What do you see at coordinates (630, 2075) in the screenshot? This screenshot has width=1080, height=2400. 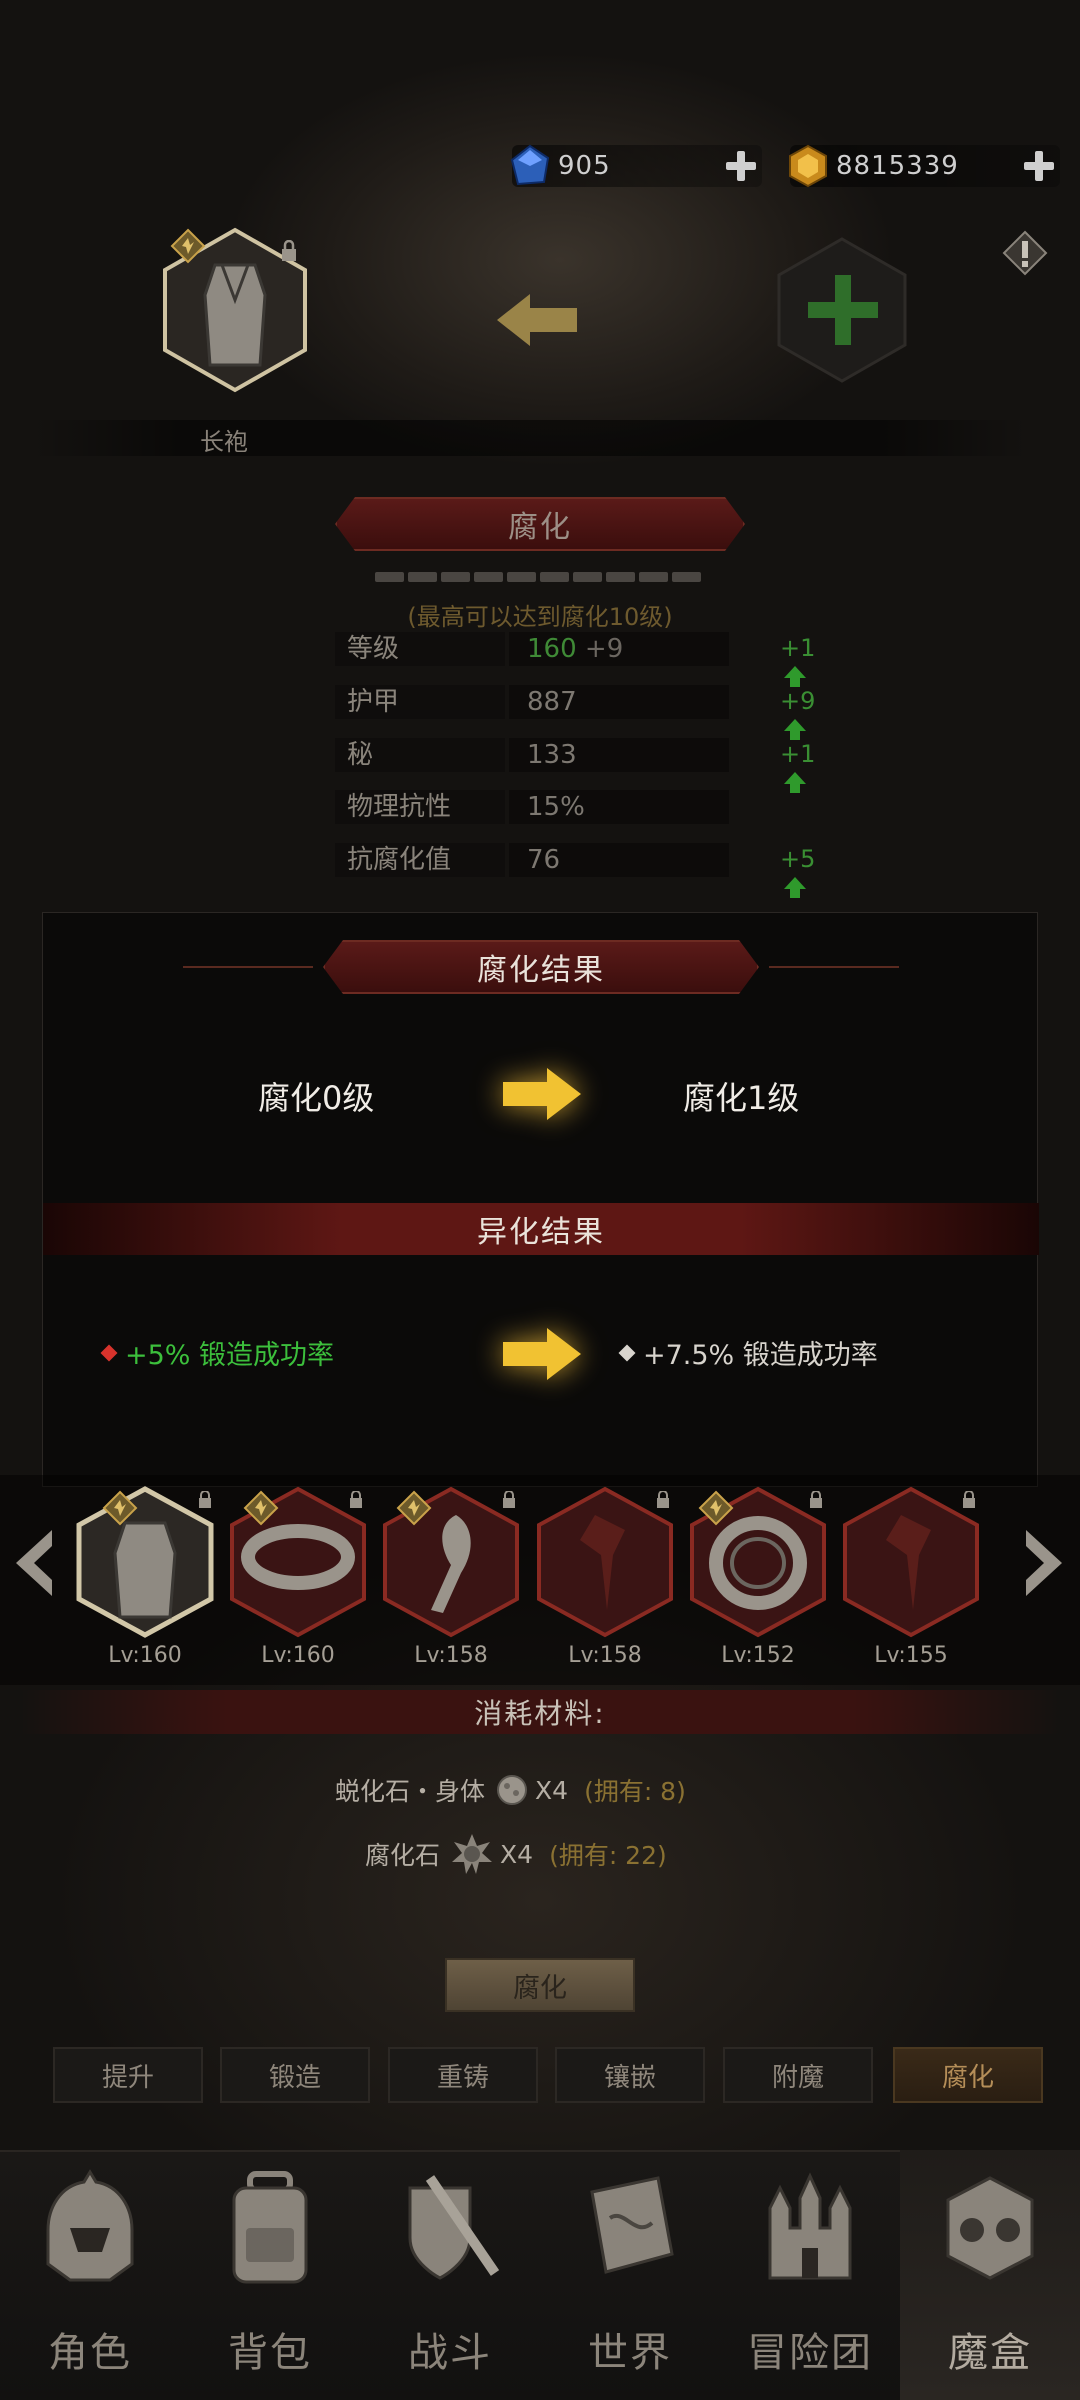 I see `tab-inlay: 镶嵌` at bounding box center [630, 2075].